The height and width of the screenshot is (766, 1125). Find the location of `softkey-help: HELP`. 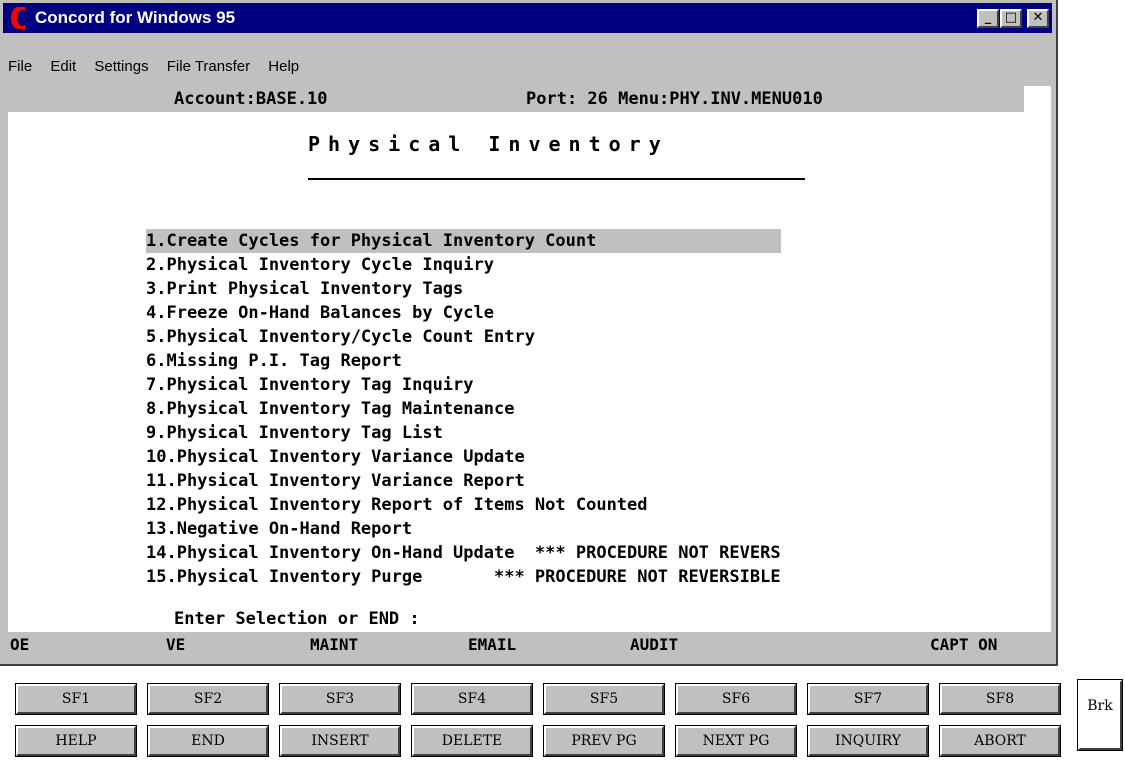

softkey-help: HELP is located at coordinates (76, 741).